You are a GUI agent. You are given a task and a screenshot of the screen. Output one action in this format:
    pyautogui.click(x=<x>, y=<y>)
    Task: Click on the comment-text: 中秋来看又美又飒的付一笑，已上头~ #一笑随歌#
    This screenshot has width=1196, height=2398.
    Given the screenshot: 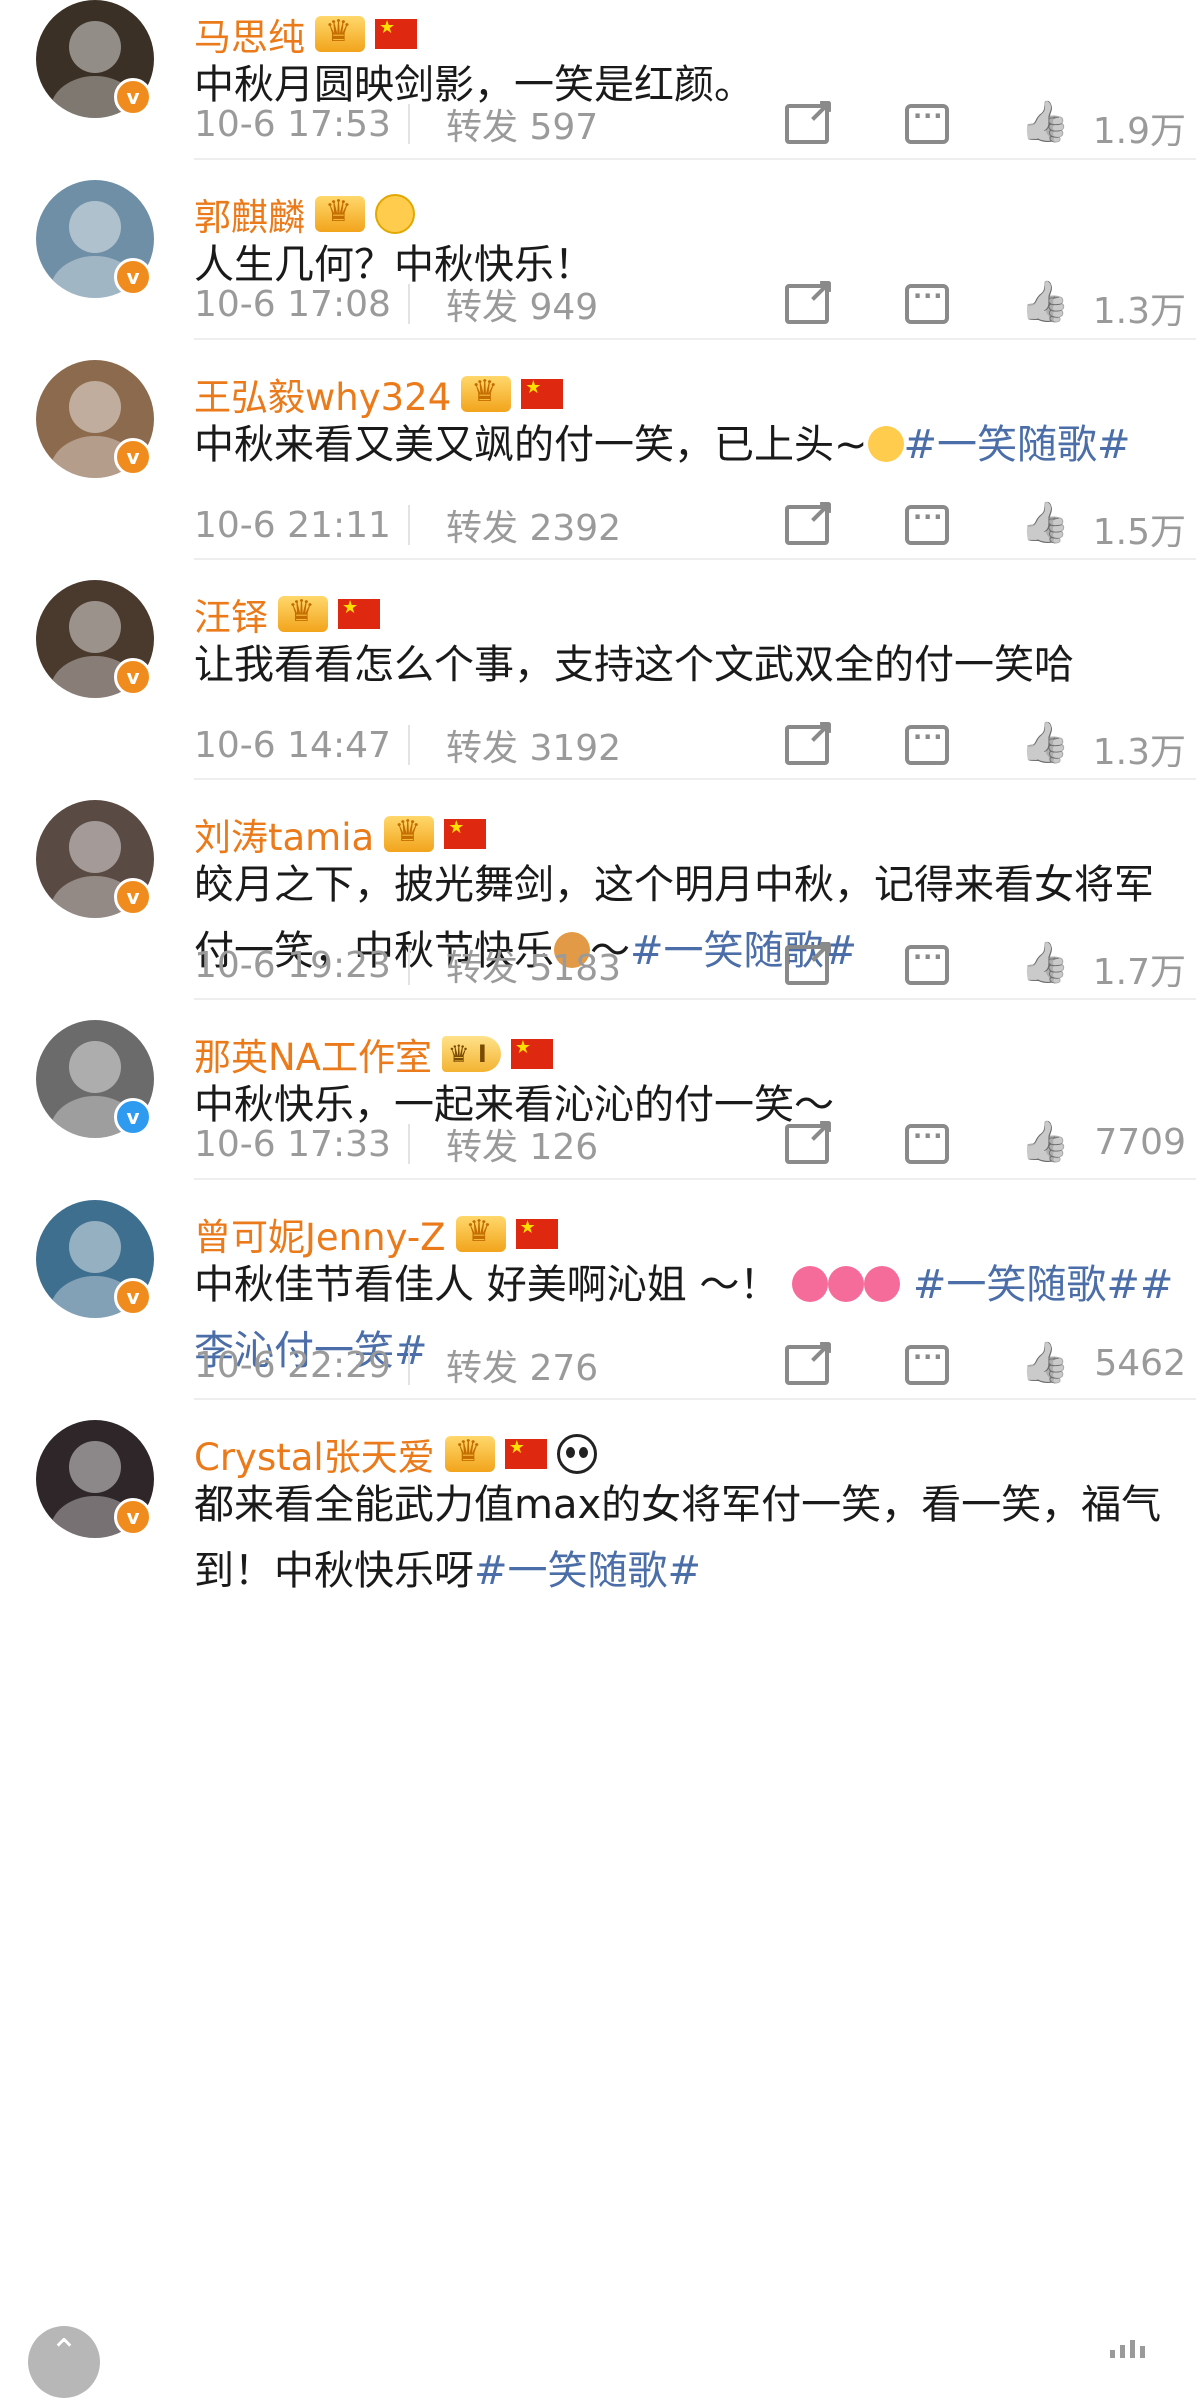 What is the action you would take?
    pyautogui.click(x=684, y=445)
    